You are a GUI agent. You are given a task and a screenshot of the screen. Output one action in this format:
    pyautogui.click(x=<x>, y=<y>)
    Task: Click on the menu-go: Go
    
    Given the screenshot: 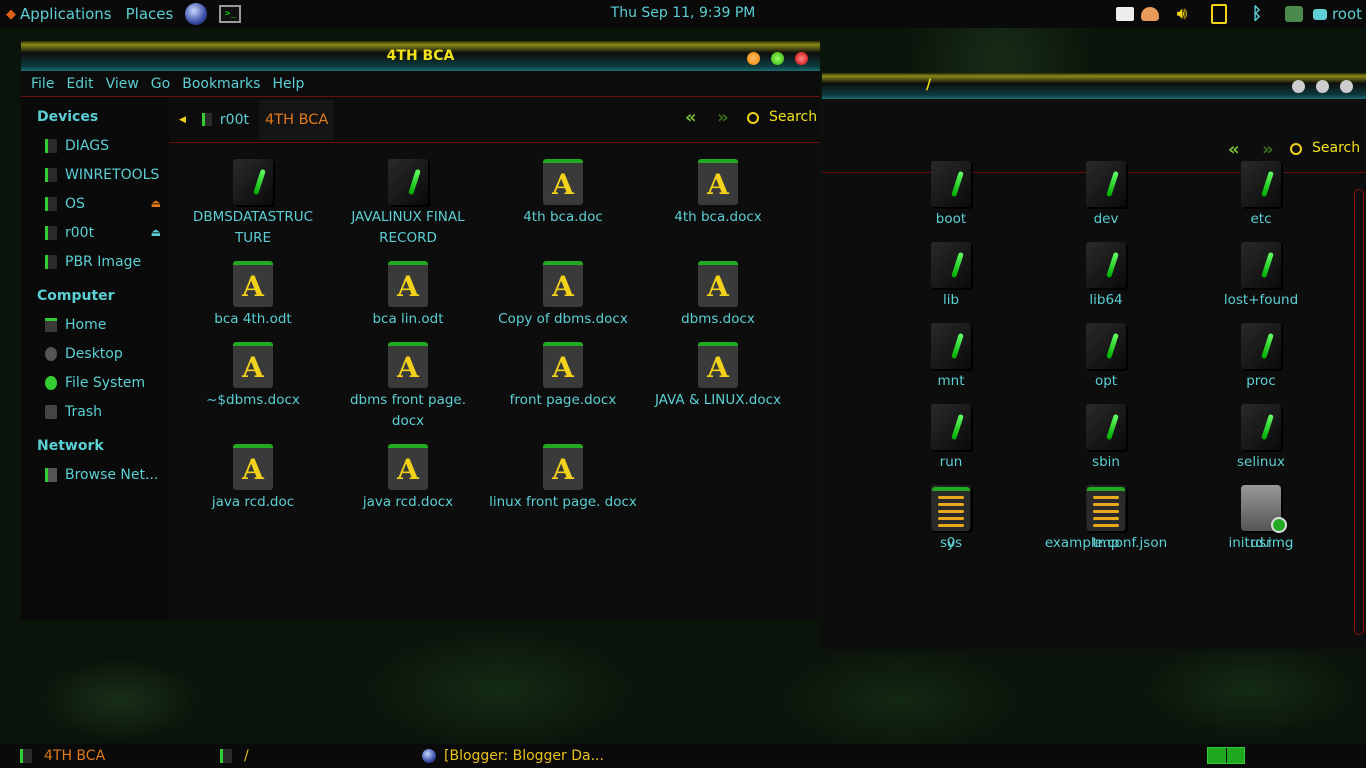 What is the action you would take?
    pyautogui.click(x=160, y=84)
    